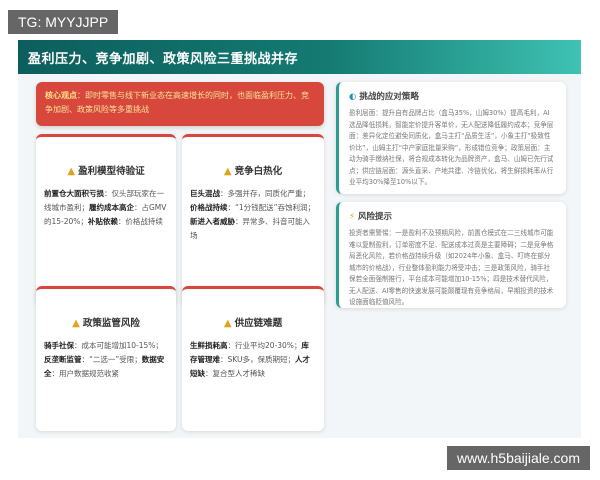 This screenshot has height=480, width=600. Describe the element at coordinates (299, 57) in the screenshot. I see `slide-header: 盈利压力、竞争加剧、政策风险三重挑战并存` at that location.